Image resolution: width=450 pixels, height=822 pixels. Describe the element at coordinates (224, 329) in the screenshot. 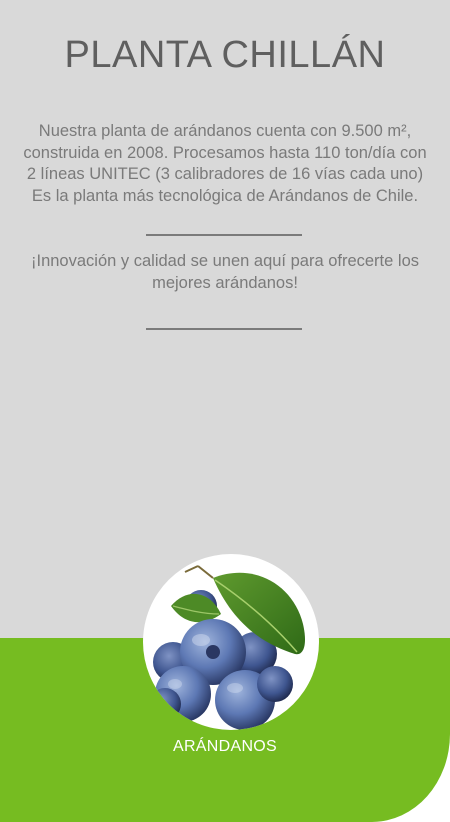

I see `divider-bottom` at that location.